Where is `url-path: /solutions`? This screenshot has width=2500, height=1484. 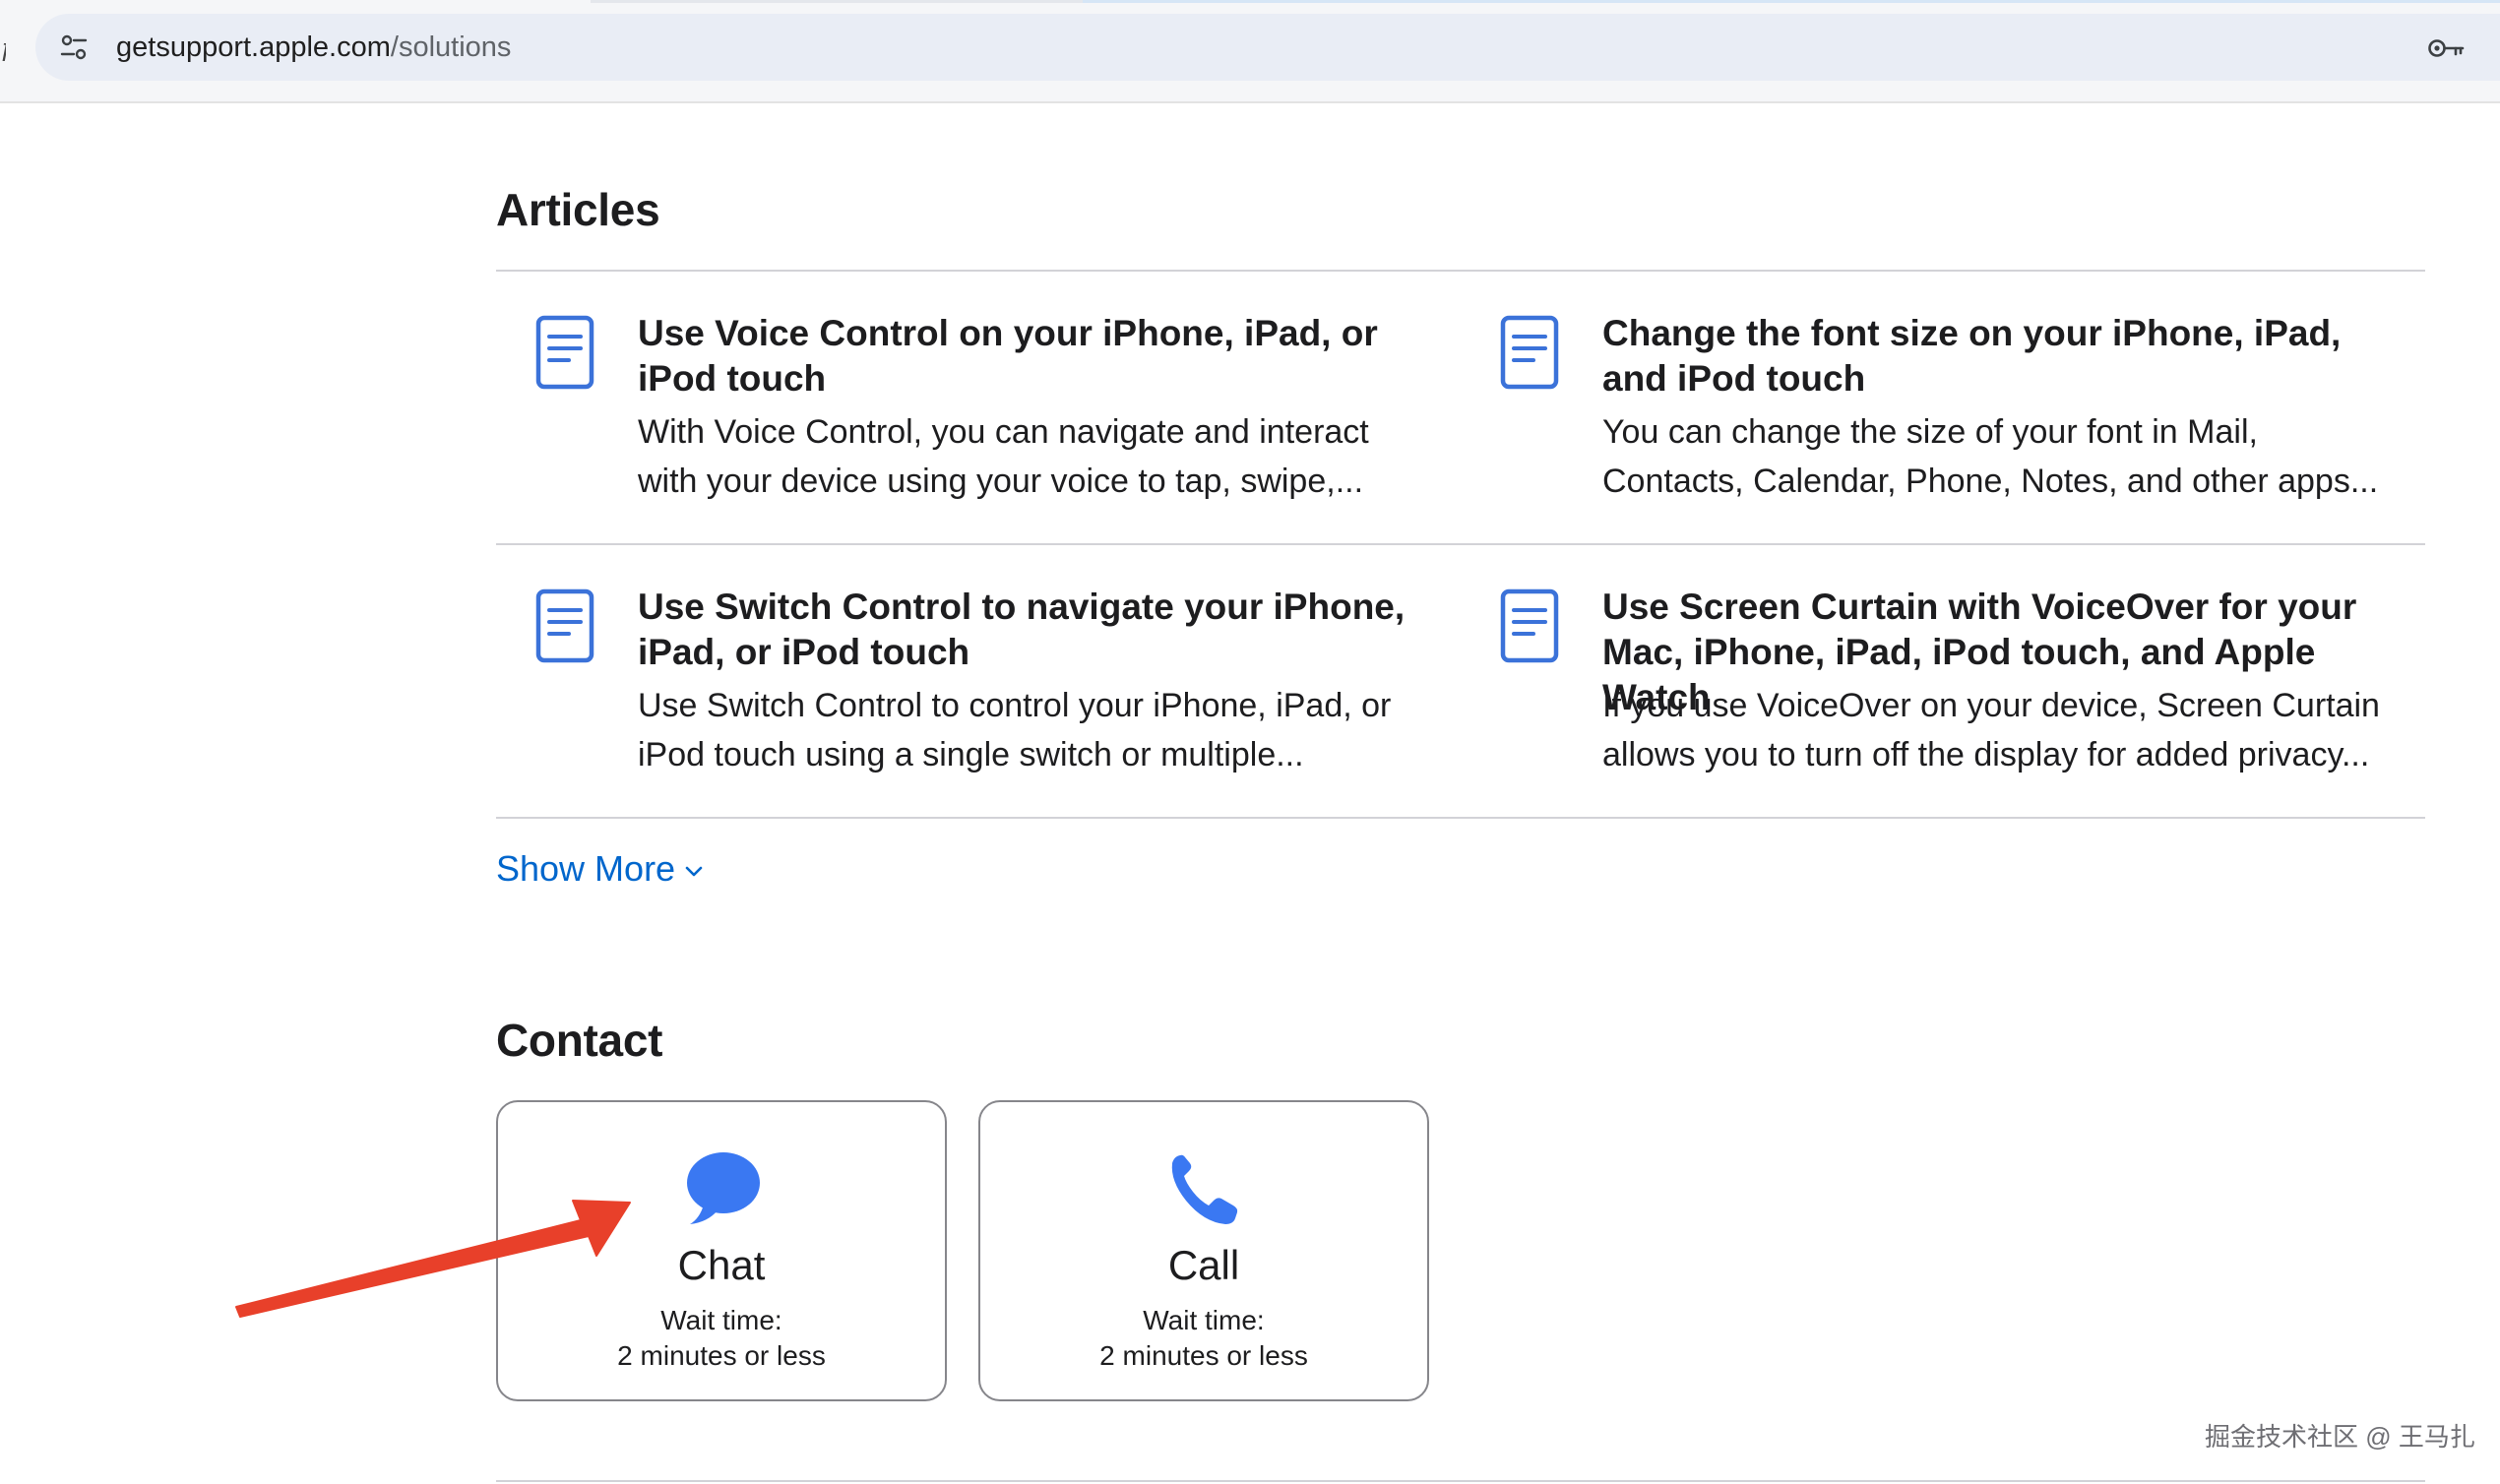 url-path: /solutions is located at coordinates (451, 47).